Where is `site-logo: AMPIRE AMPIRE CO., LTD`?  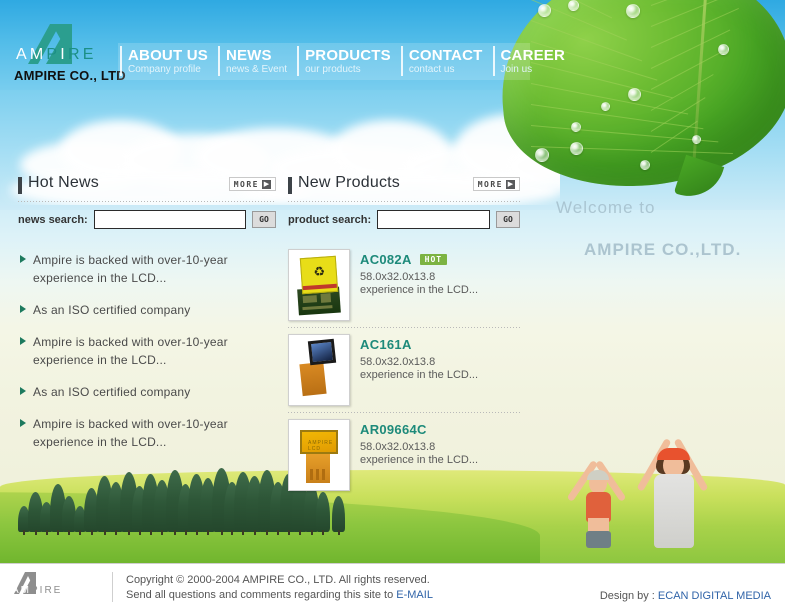 site-logo: AMPIRE AMPIRE CO., LTD is located at coordinates (68, 54).